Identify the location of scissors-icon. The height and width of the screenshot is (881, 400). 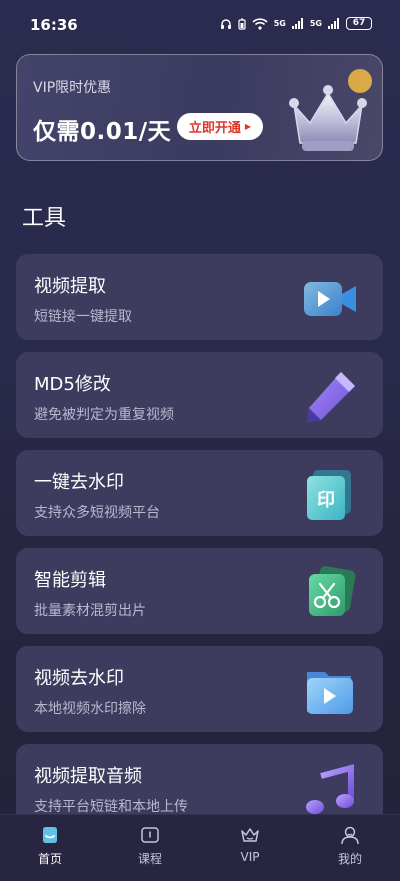
(332, 591).